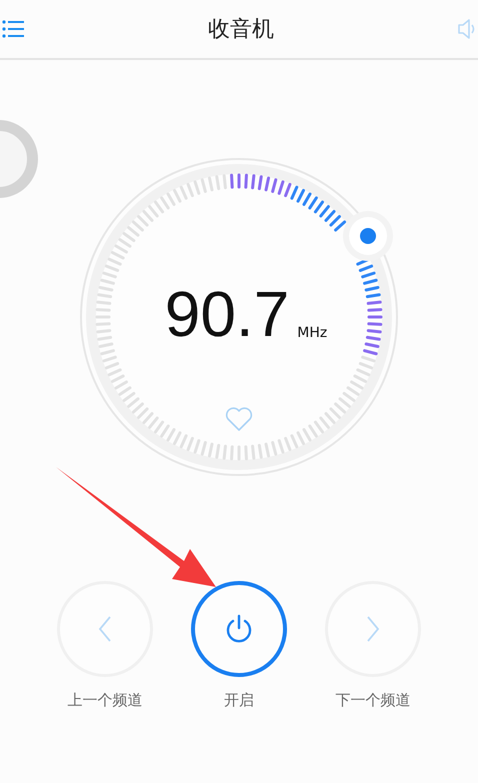  What do you see at coordinates (227, 314) in the screenshot?
I see `frequency-value: 90.7` at bounding box center [227, 314].